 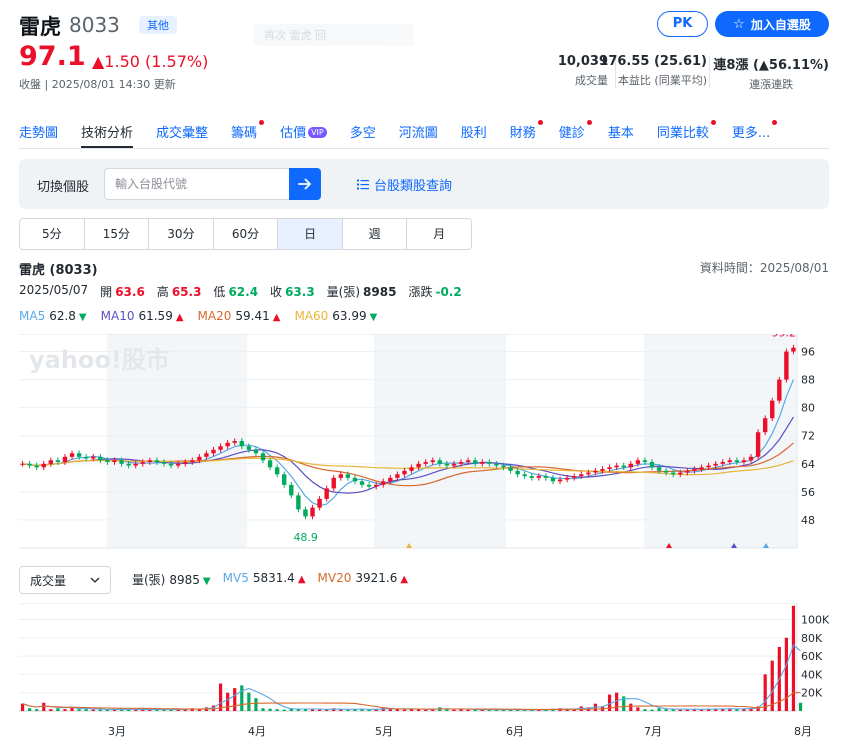 I want to click on tab-4: 估價 VIP, so click(x=303, y=134).